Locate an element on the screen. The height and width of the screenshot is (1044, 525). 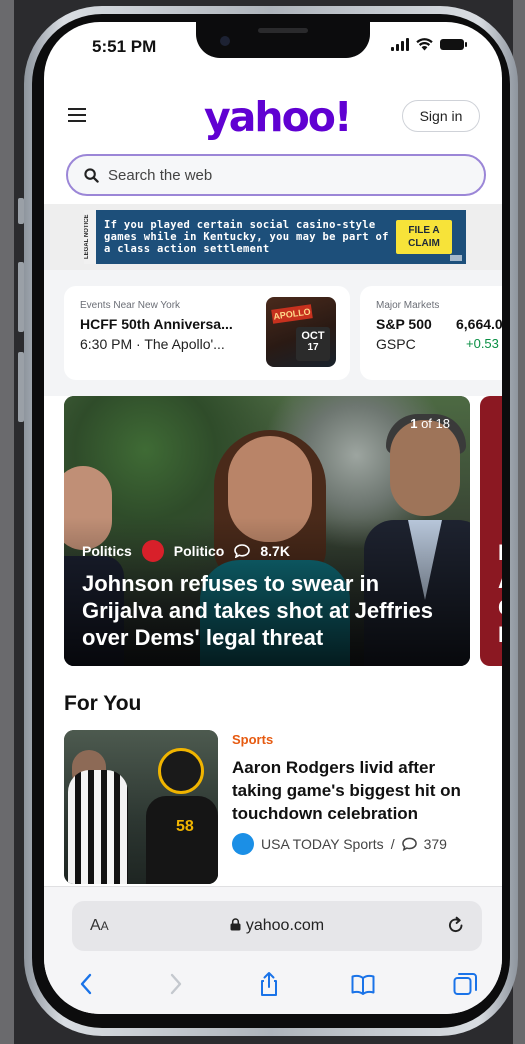
yahoo-header: yahoo! Sign in is located at coordinates (273, 116).